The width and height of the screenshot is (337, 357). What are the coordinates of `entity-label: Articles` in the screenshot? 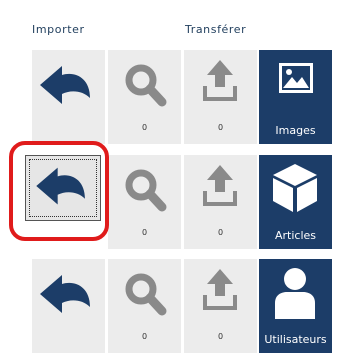 It's located at (295, 235).